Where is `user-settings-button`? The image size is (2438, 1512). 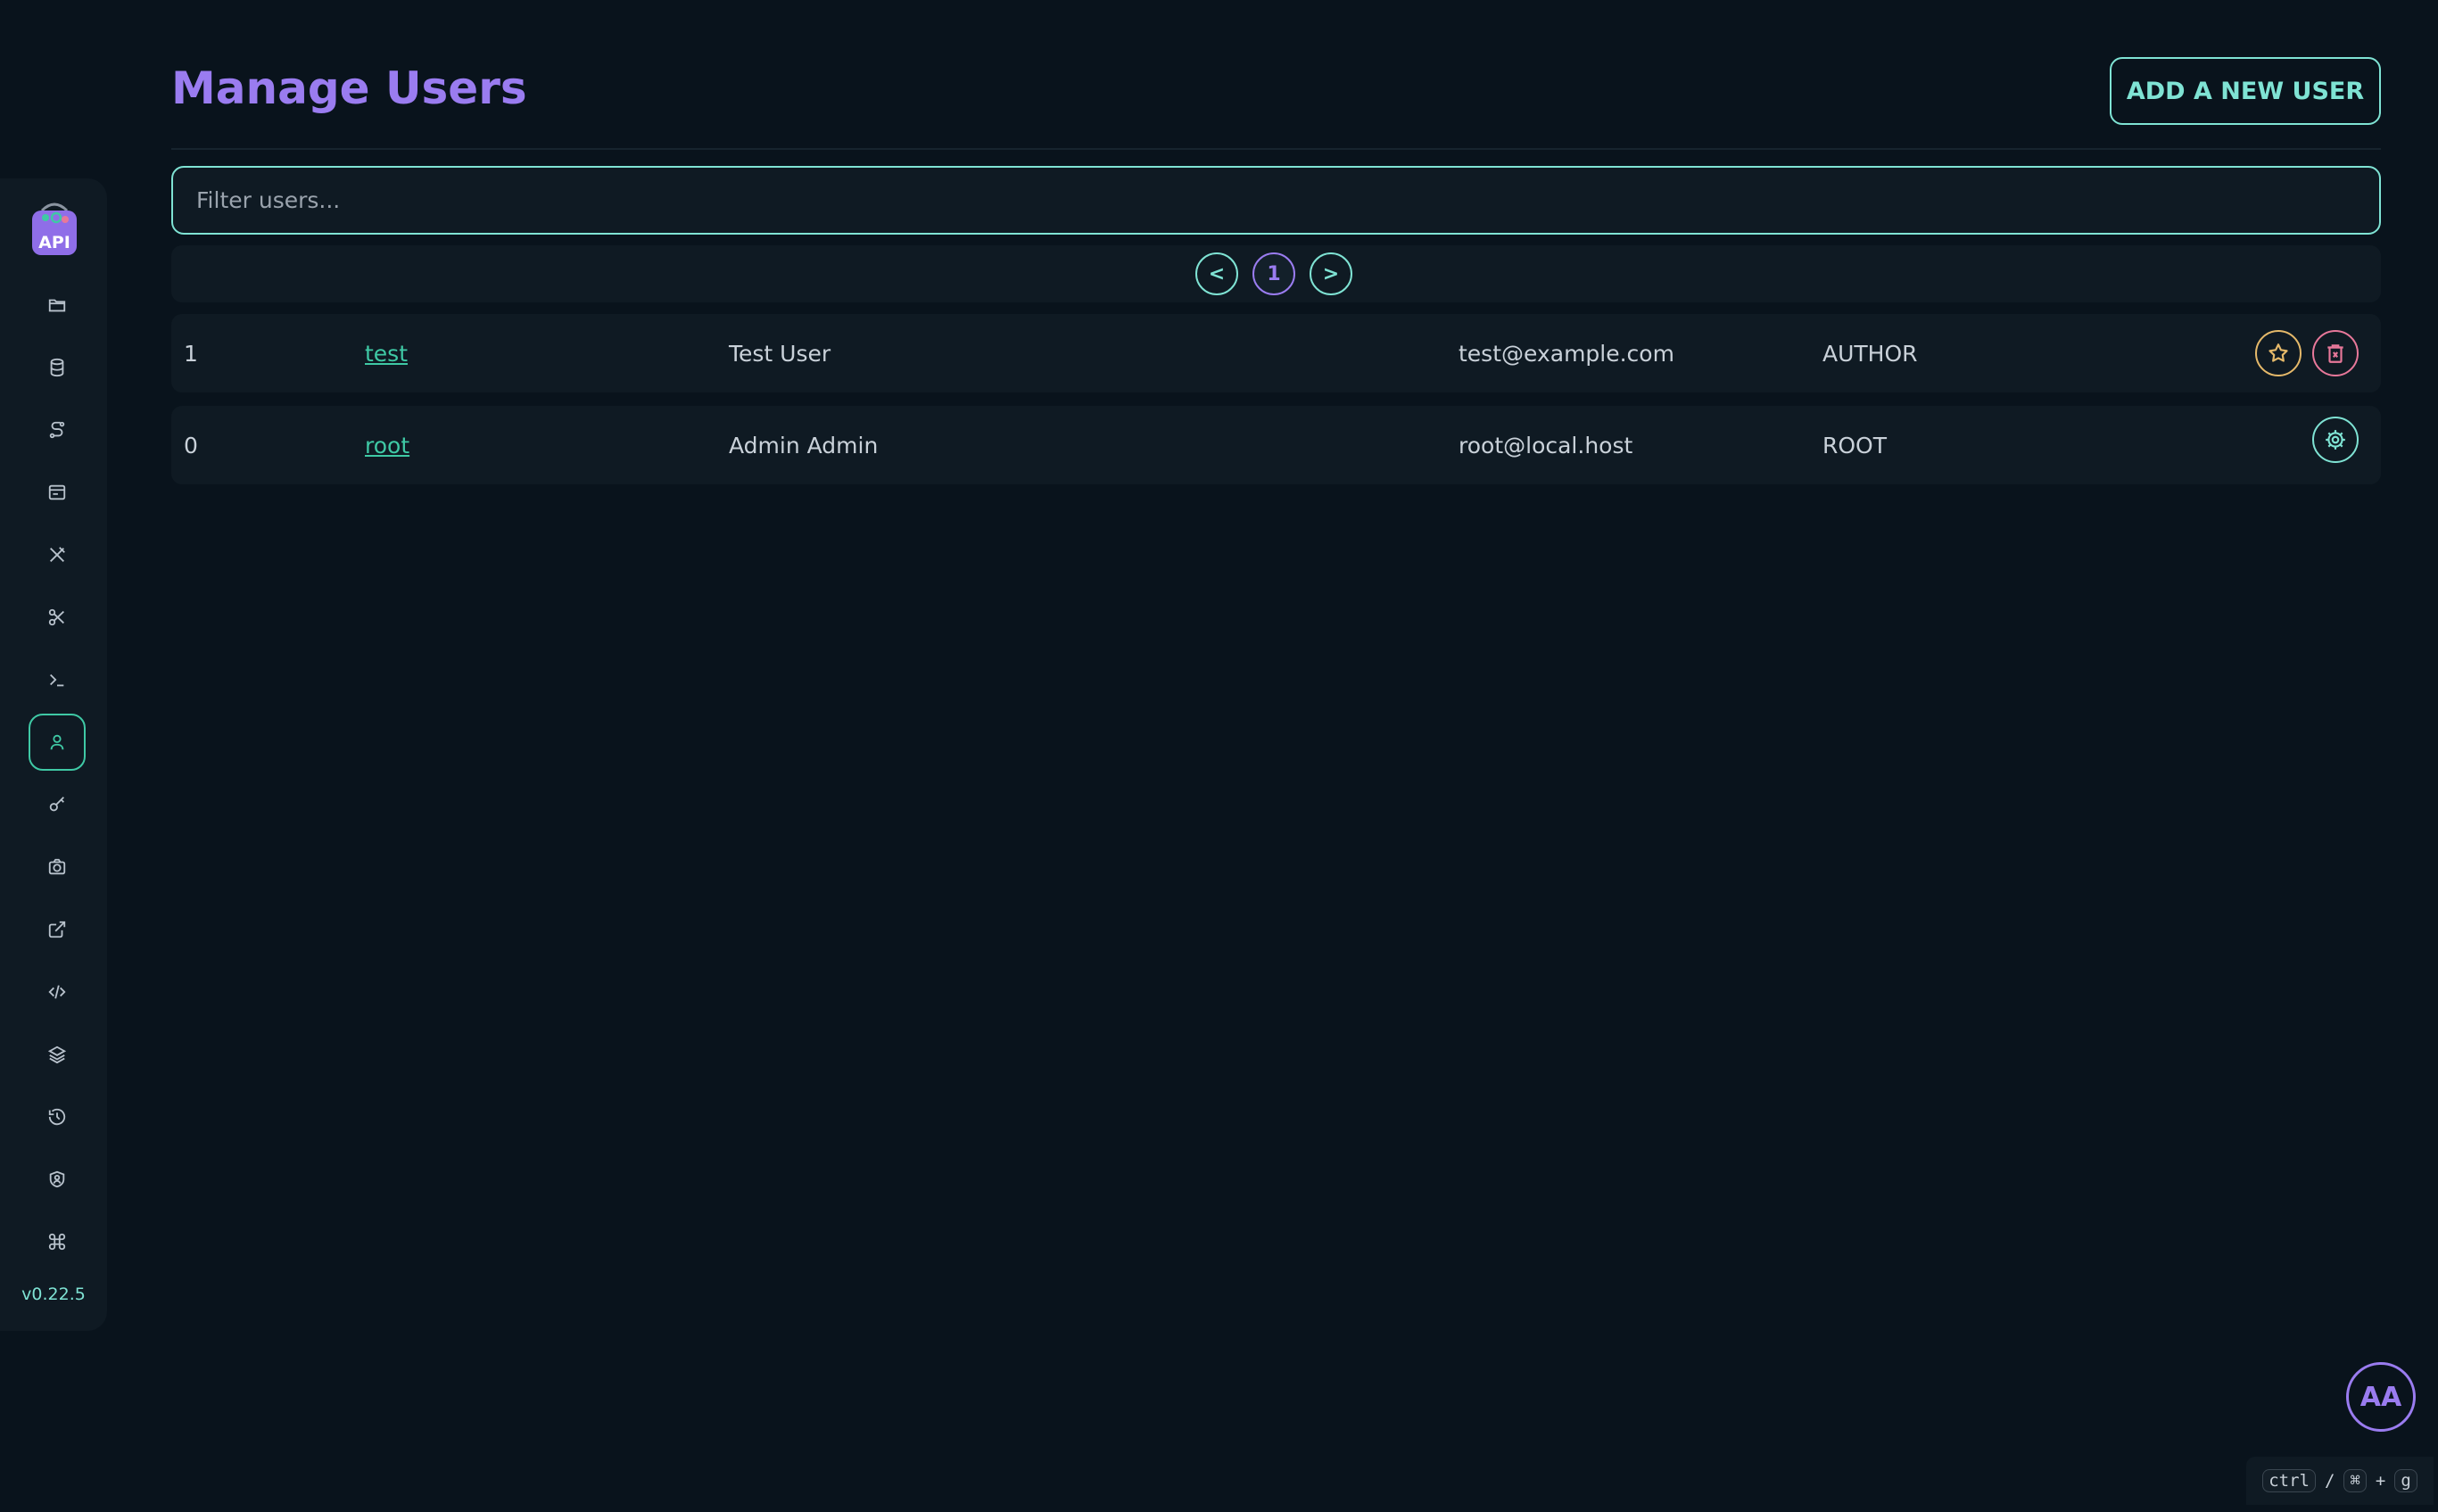
user-settings-button is located at coordinates (2335, 440).